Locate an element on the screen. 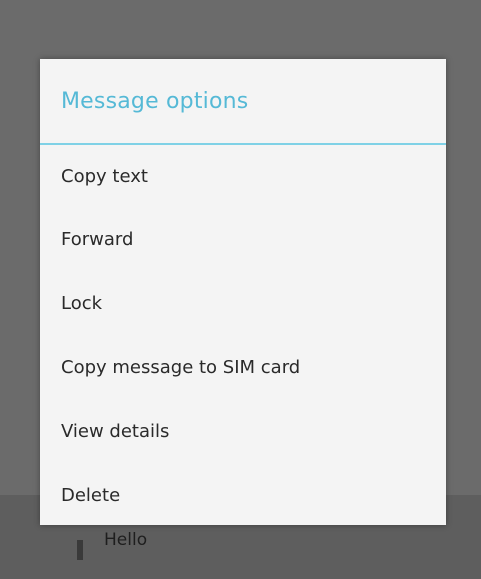 The height and width of the screenshot is (579, 481). menu-item-forward: Forward is located at coordinates (243, 239).